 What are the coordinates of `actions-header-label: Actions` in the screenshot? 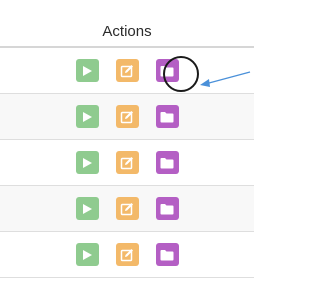 It's located at (127, 31).